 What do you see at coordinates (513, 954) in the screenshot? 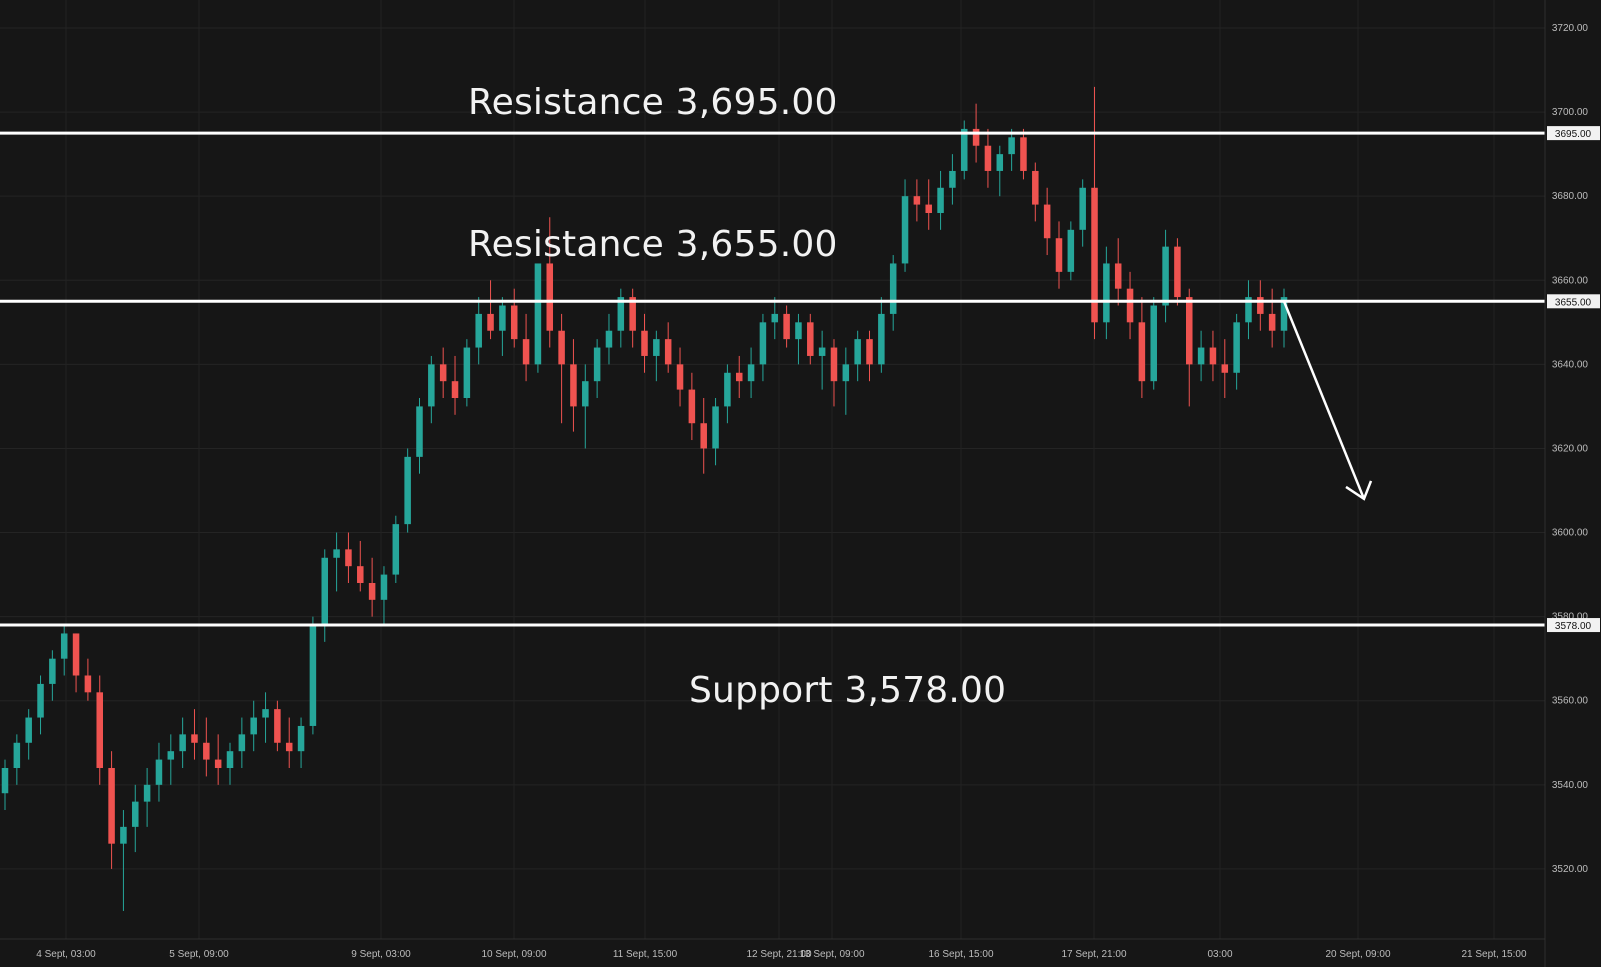
I see `time-tick-label: 10 Sept, 09:00` at bounding box center [513, 954].